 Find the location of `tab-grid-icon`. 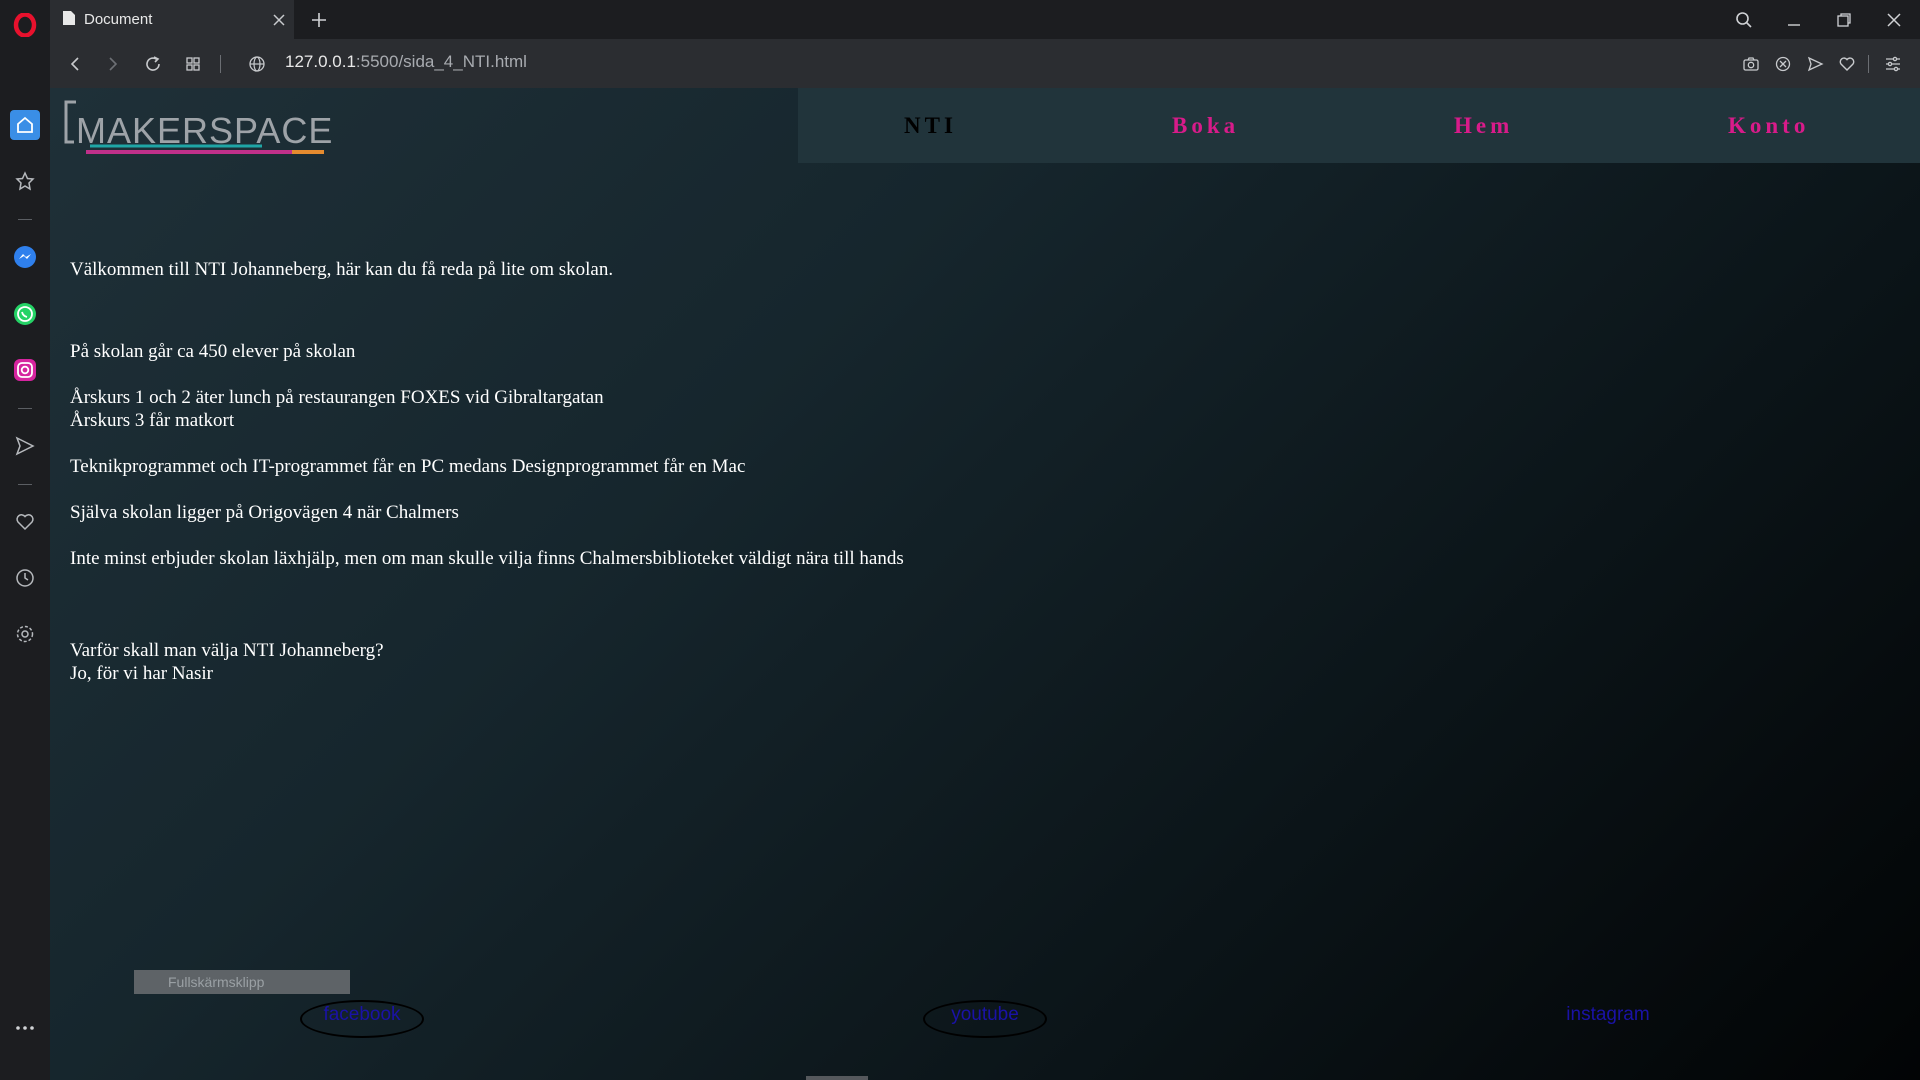

tab-grid-icon is located at coordinates (193, 64).